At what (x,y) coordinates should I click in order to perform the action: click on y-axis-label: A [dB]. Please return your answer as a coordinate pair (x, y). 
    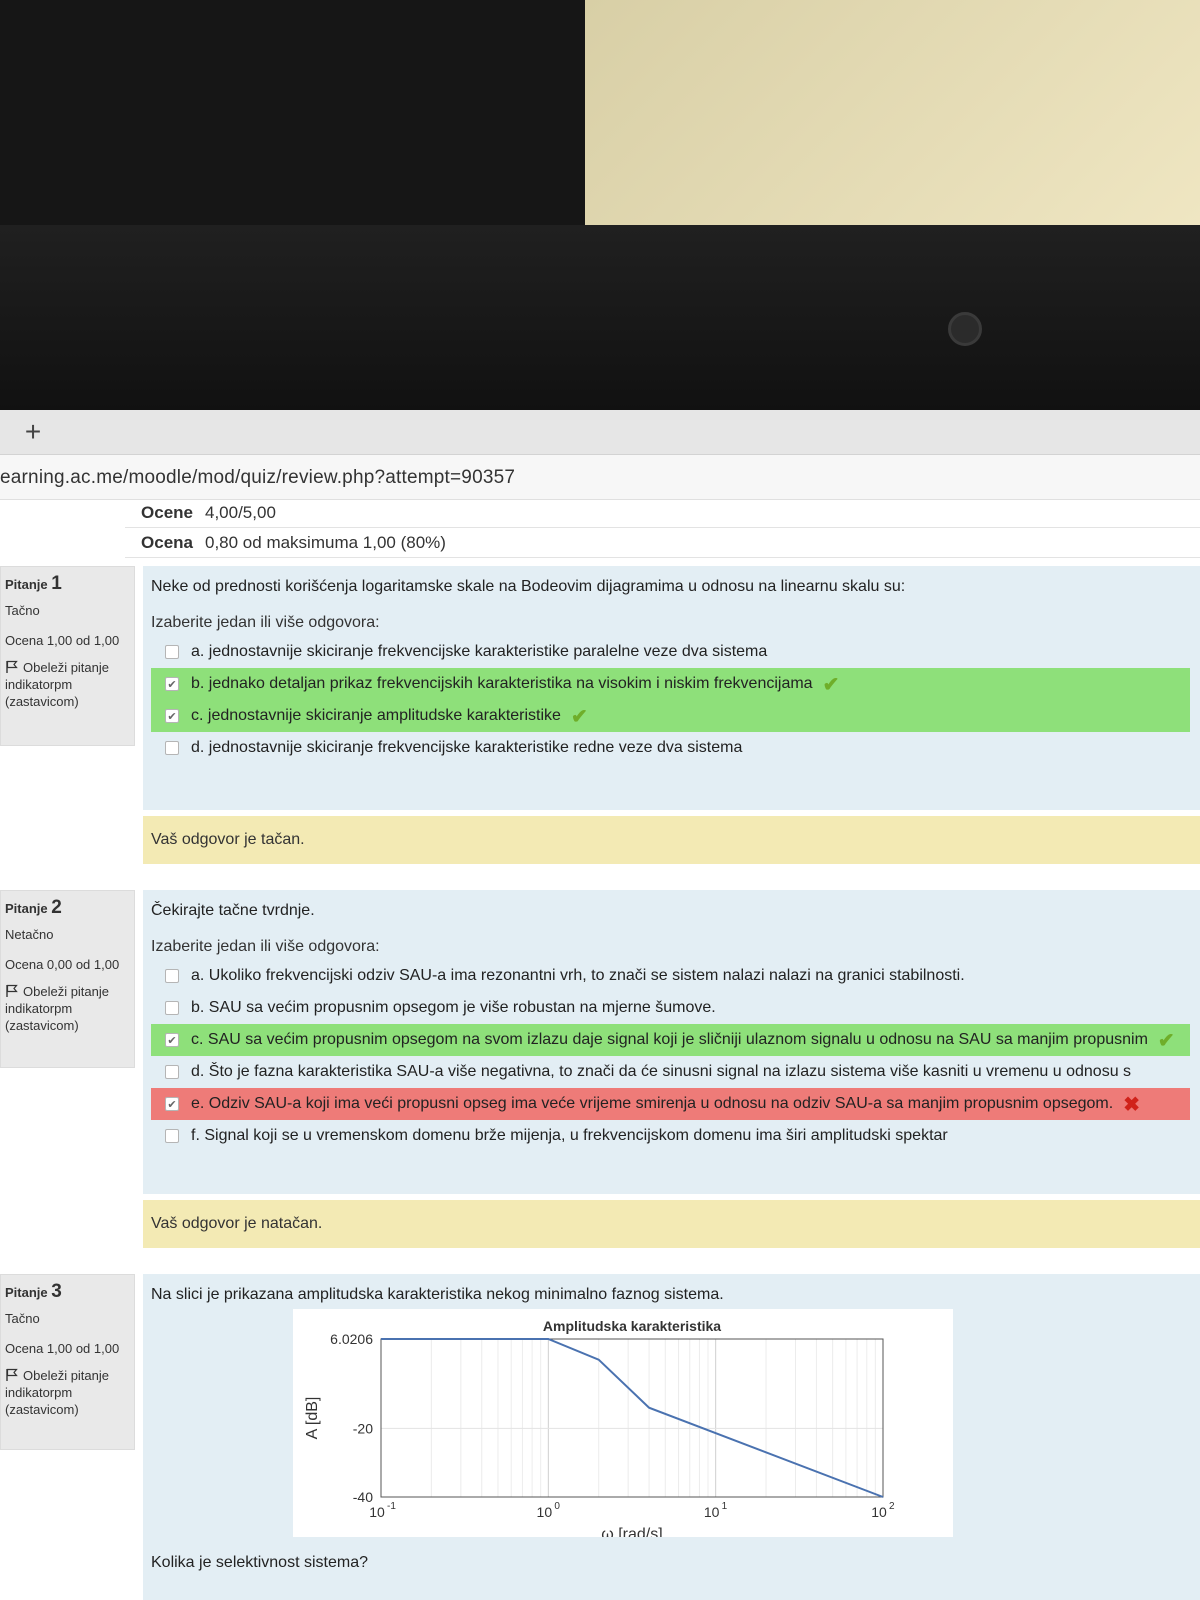
    Looking at the image, I should click on (312, 1418).